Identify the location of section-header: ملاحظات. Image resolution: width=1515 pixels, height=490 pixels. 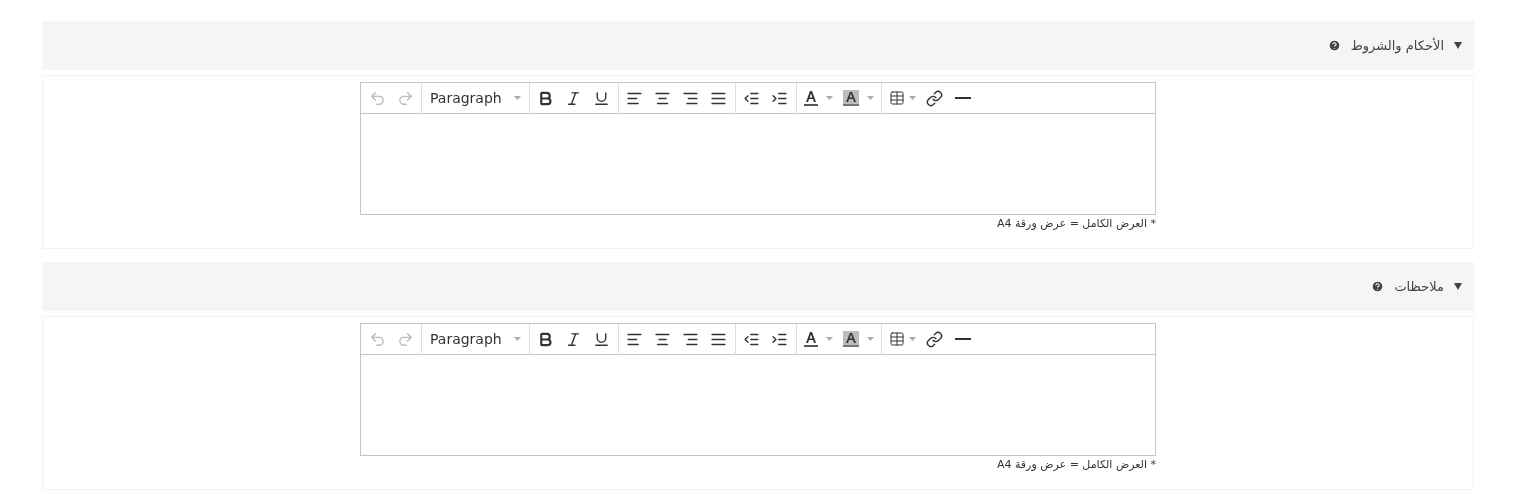
(758, 286).